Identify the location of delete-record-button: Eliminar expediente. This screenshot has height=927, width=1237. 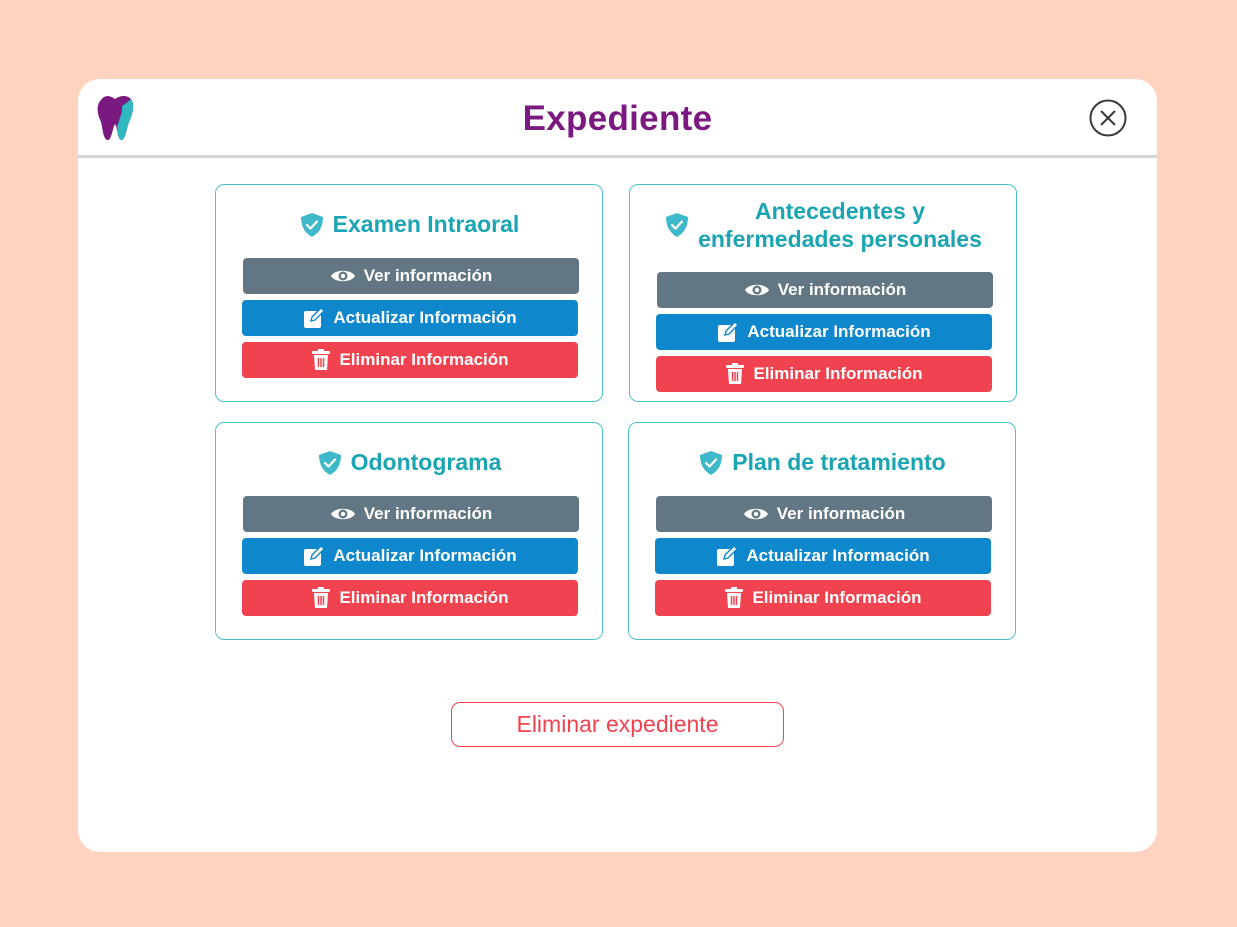
(617, 724).